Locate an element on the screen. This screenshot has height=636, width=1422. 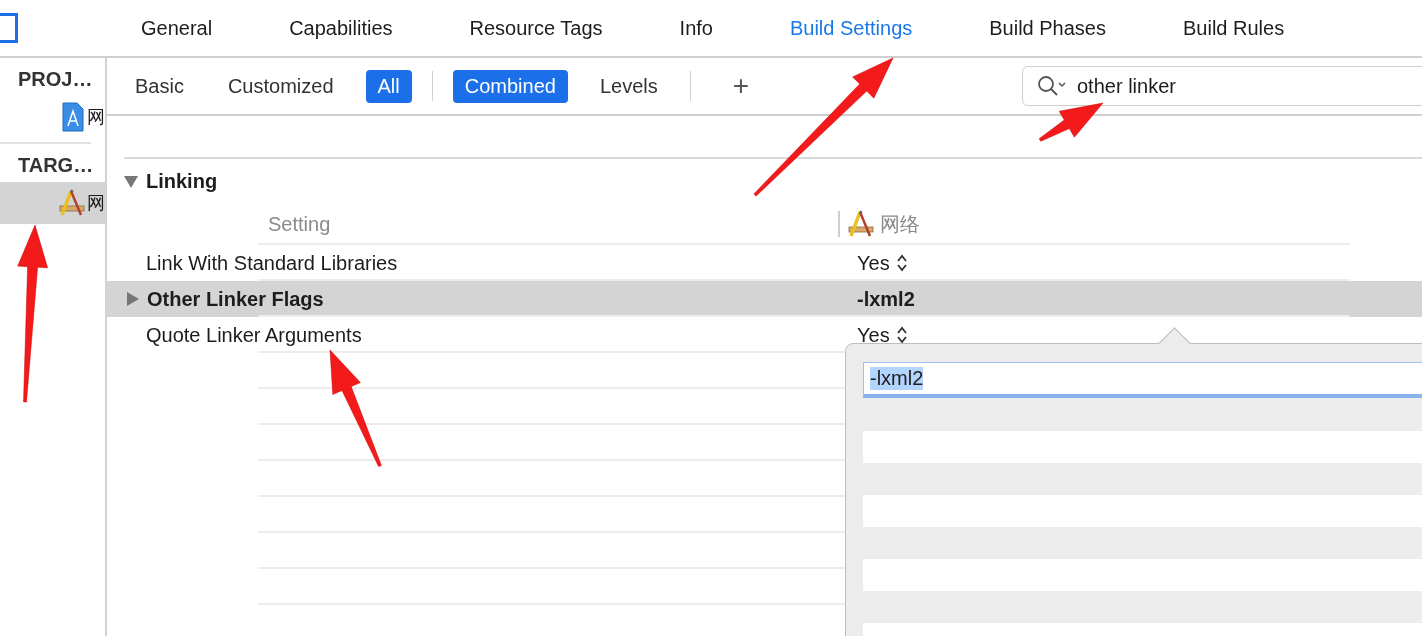
filter-button: Combined is located at coordinates (510, 86).